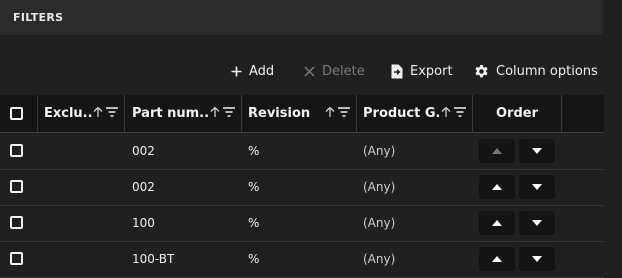 This screenshot has width=622, height=278. I want to click on export-label: Export, so click(431, 71).